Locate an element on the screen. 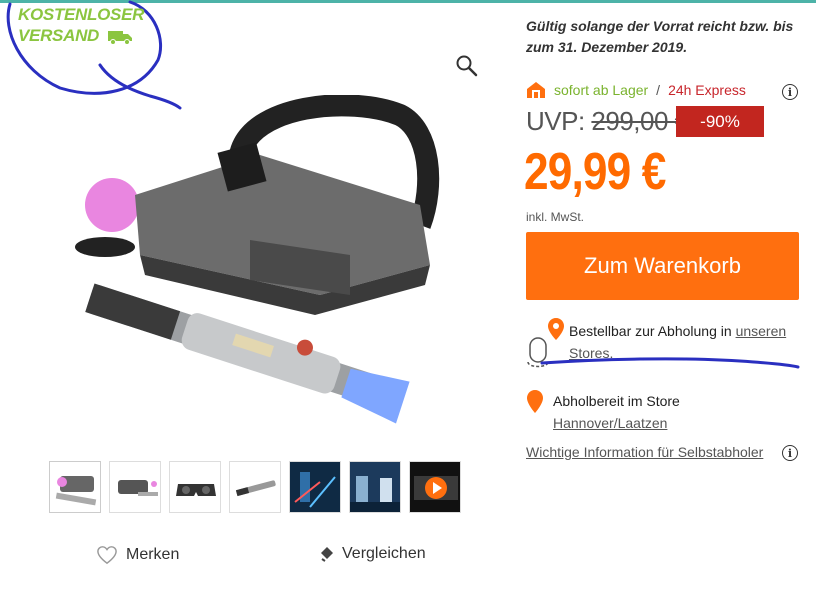 The width and height of the screenshot is (816, 600). store-label: Abholbereit im Store is located at coordinates (616, 401).